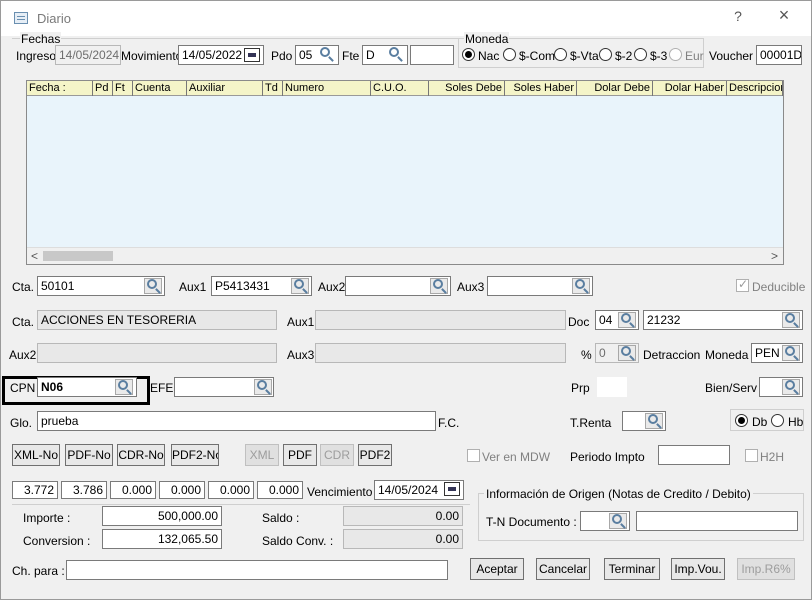 This screenshot has height=600, width=812. What do you see at coordinates (791, 320) in the screenshot?
I see `doc-number-search-button` at bounding box center [791, 320].